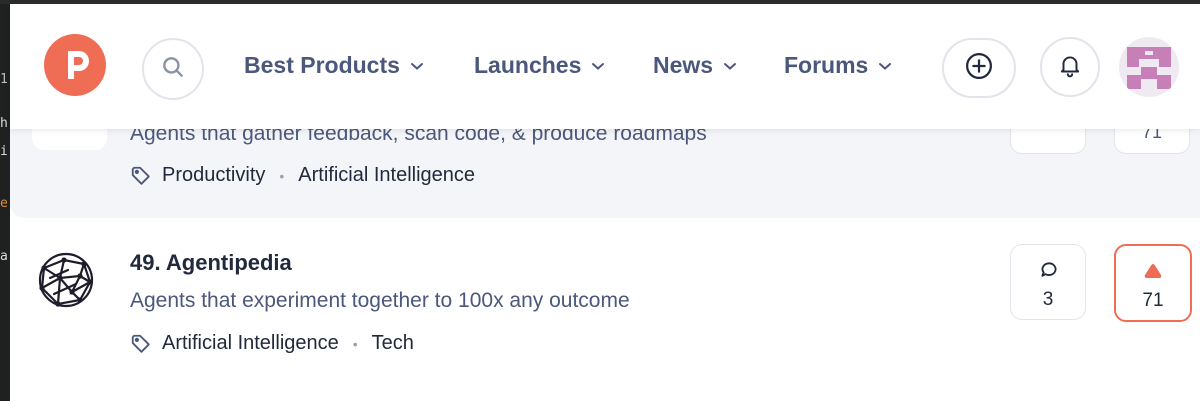 Image resolution: width=1200 pixels, height=401 pixels. I want to click on search-icon, so click(173, 69).